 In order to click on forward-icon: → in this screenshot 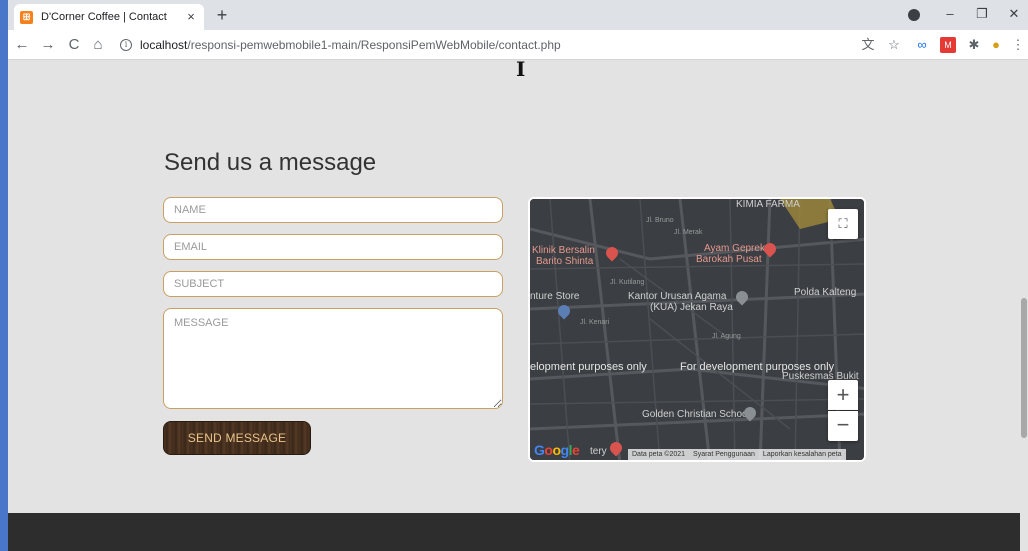, I will do `click(48, 45)`.